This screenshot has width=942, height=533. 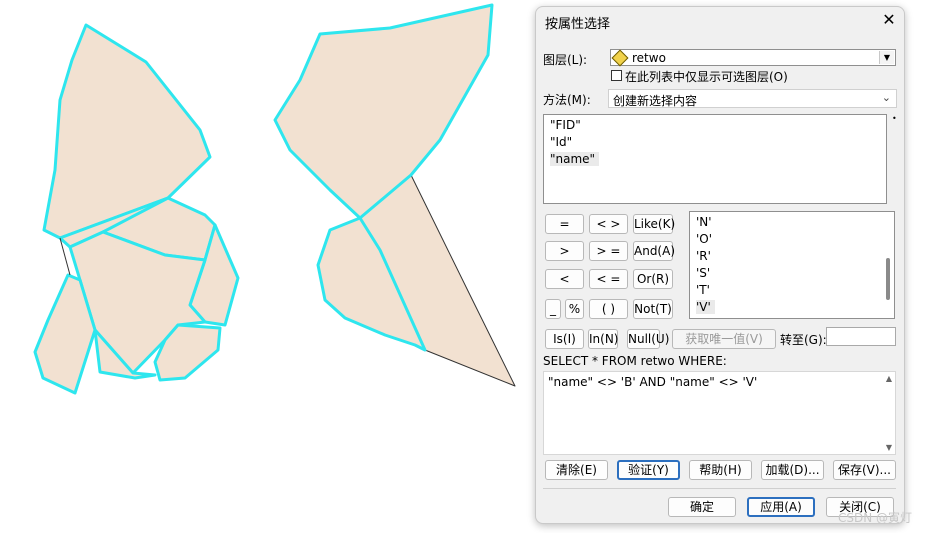 What do you see at coordinates (649, 58) in the screenshot?
I see `layer-value: retwo` at bounding box center [649, 58].